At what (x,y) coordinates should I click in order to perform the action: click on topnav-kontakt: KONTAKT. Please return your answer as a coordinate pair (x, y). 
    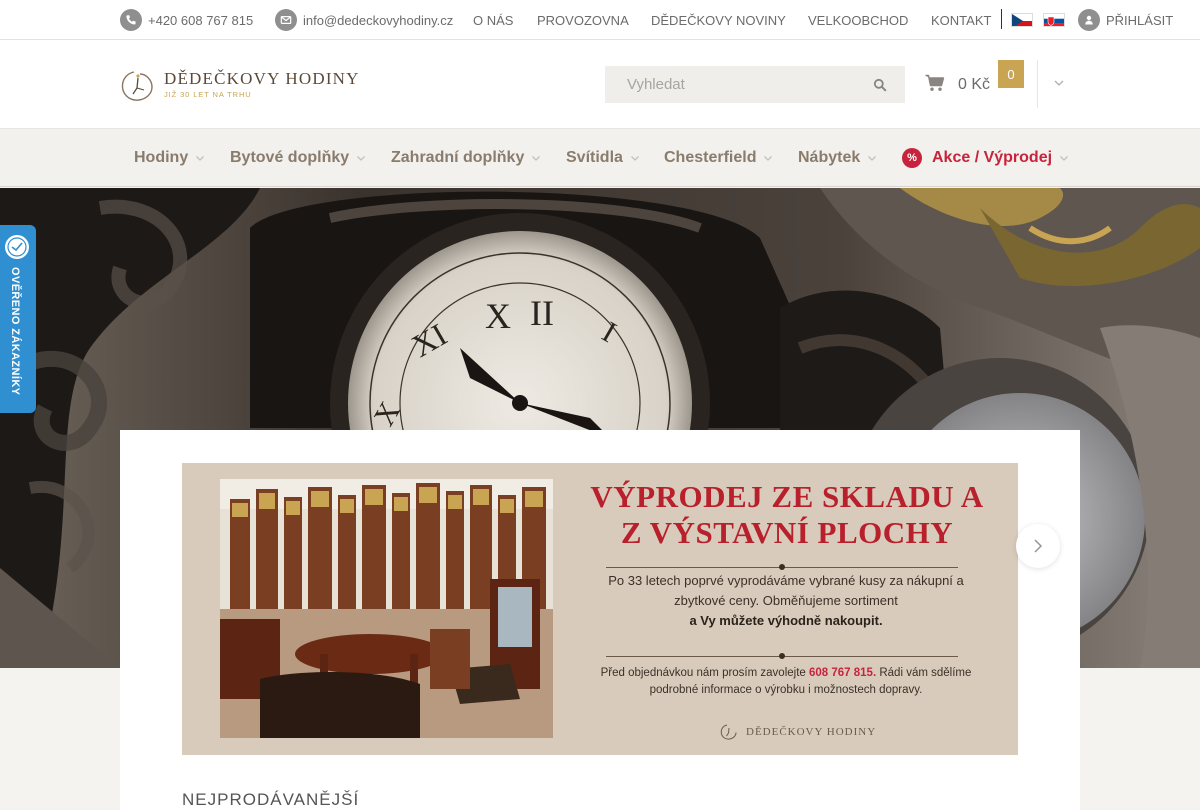
    Looking at the image, I should click on (961, 20).